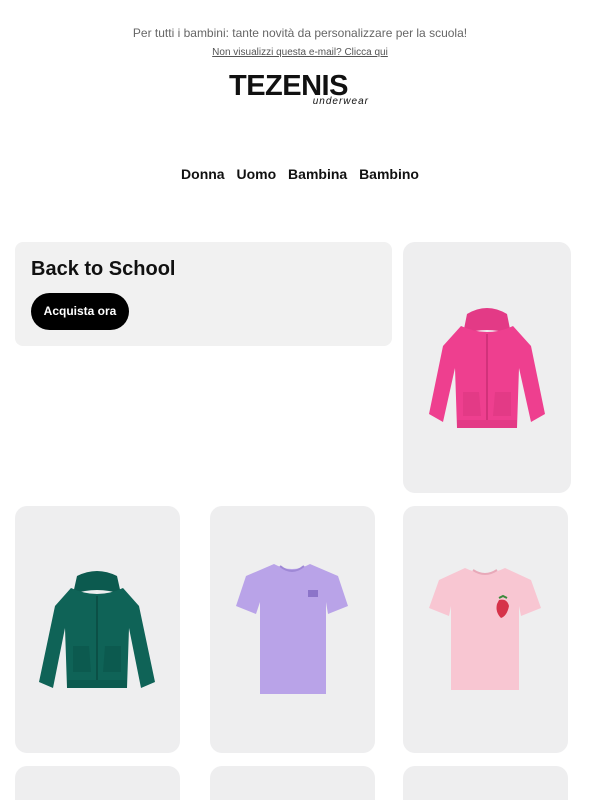 Image resolution: width=600 pixels, height=800 pixels. Describe the element at coordinates (203, 174) in the screenshot. I see `nav-item-donna: Donna` at that location.